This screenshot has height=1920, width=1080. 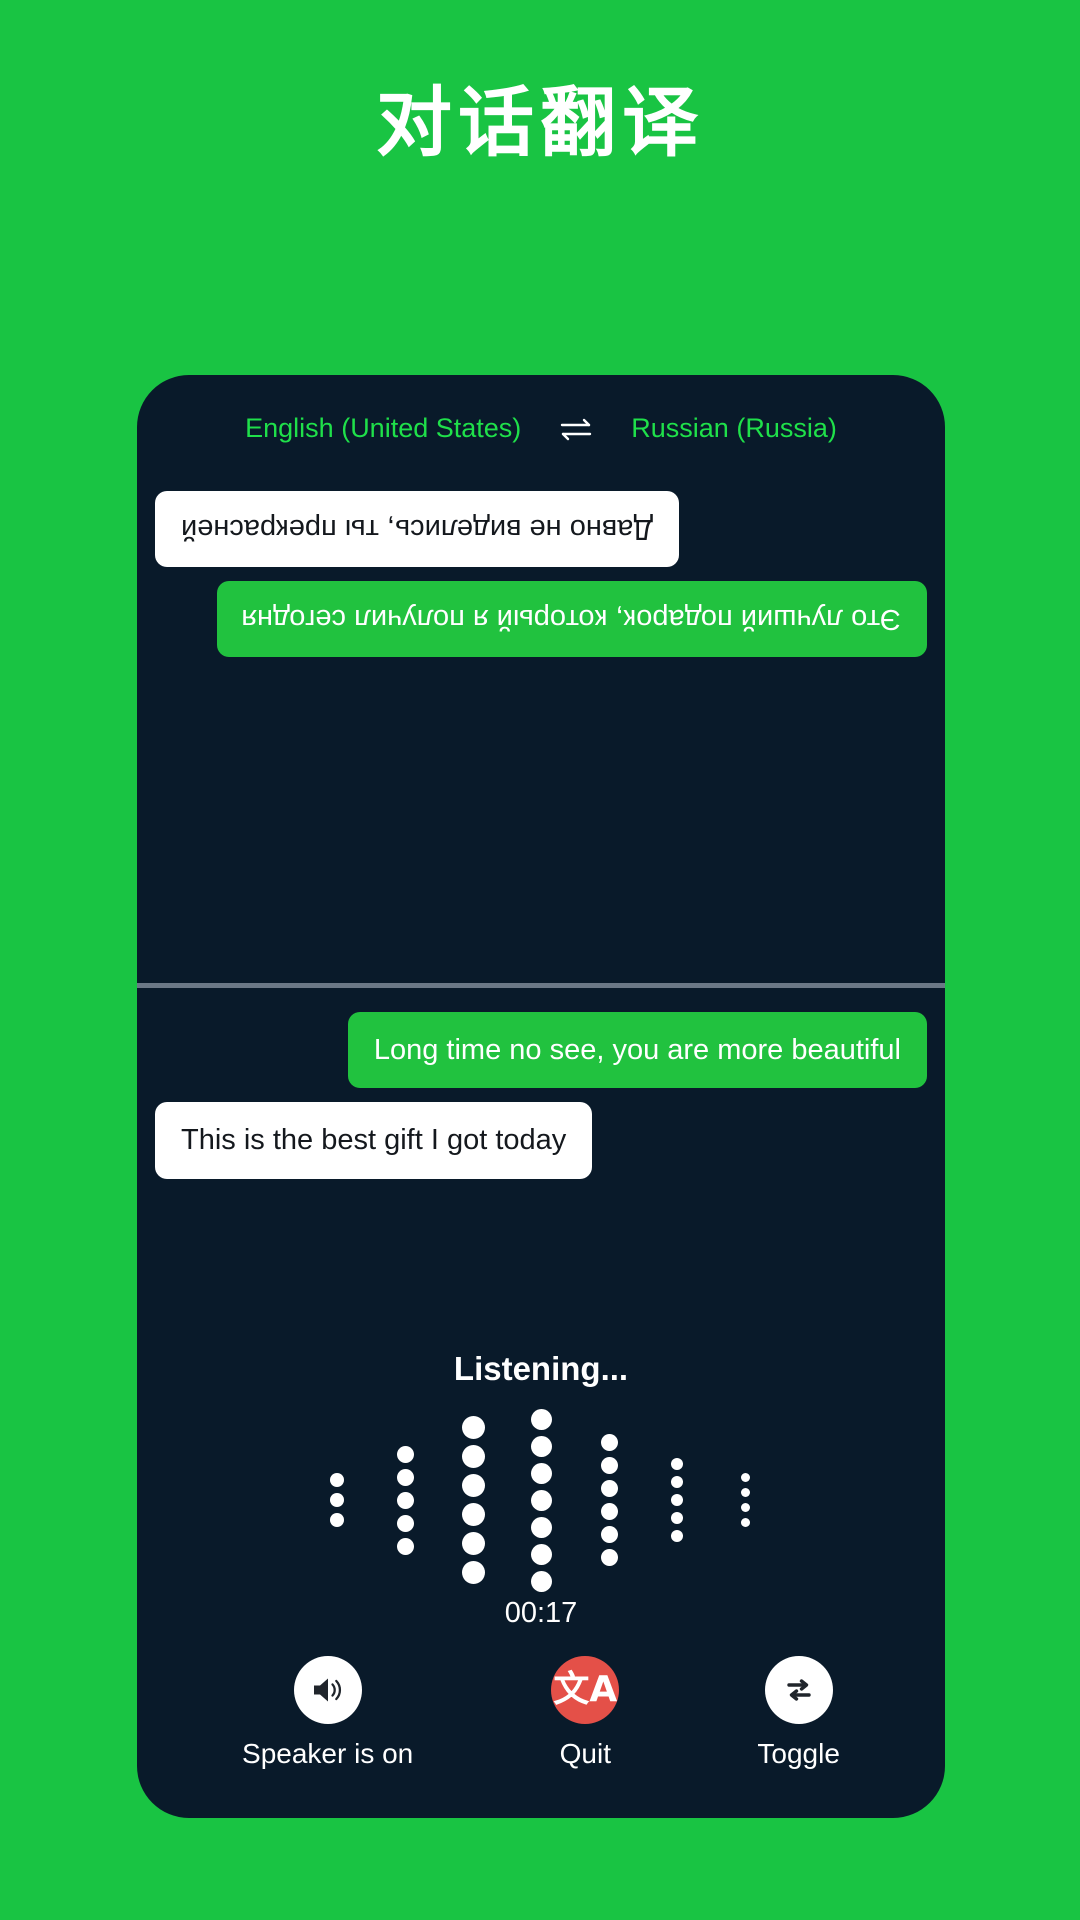 I want to click on message-row: This is the best gift I got today, so click(x=541, y=1140).